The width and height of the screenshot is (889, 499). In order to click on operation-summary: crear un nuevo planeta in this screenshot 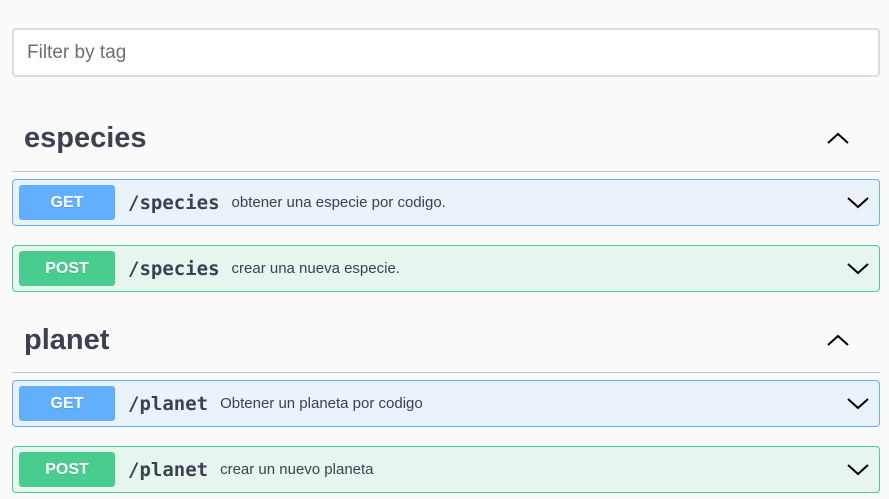, I will do `click(297, 469)`.